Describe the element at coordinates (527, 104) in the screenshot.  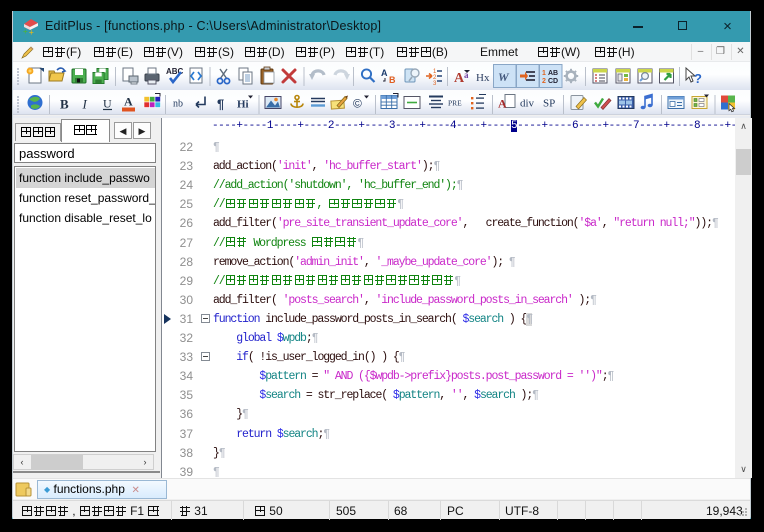
I see `svg-text: div` at that location.